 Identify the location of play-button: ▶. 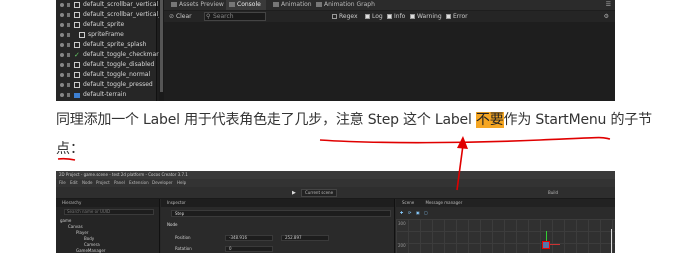
(294, 193).